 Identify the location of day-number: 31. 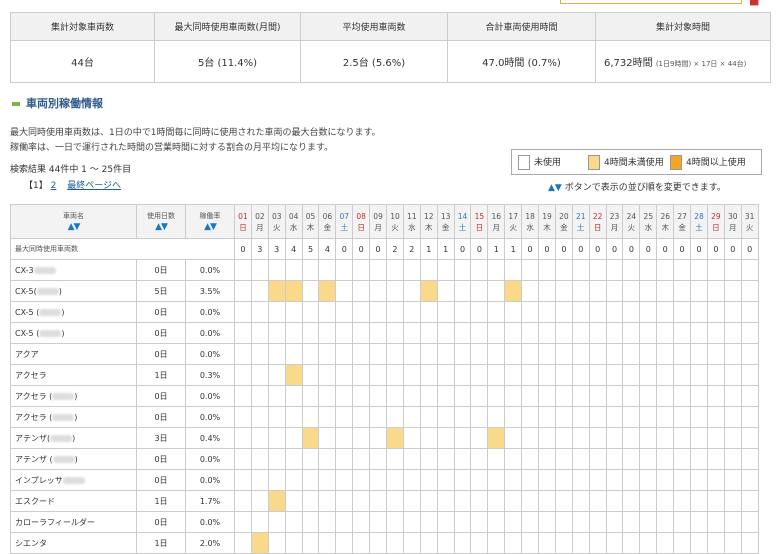
(749, 216).